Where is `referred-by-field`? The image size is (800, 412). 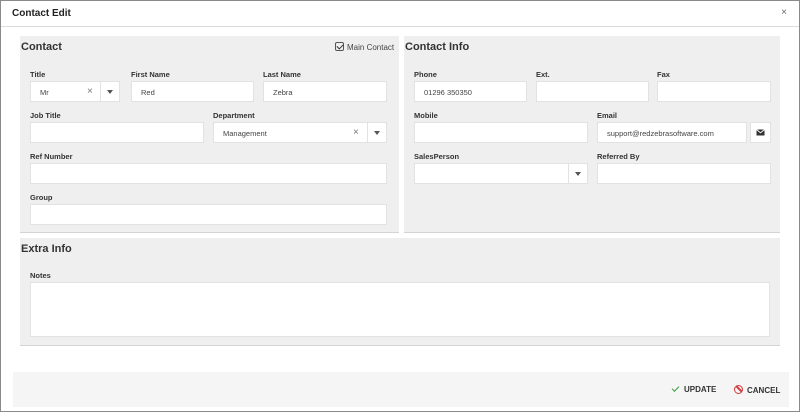 referred-by-field is located at coordinates (684, 173).